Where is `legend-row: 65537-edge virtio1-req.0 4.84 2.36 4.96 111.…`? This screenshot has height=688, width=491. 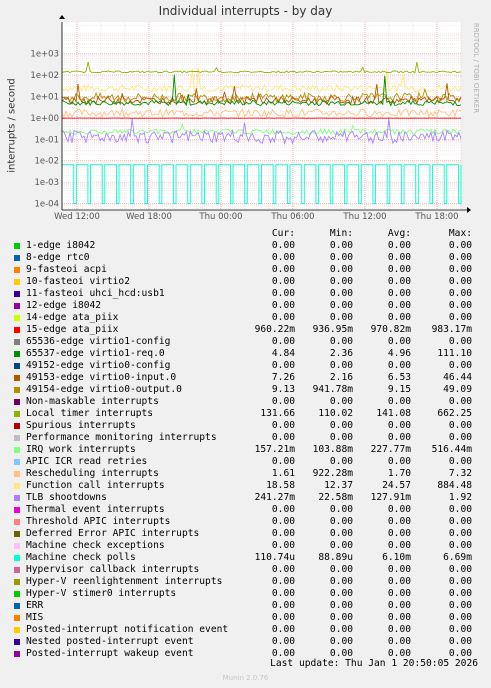 legend-row: 65537-edge virtio1-req.0 4.84 2.36 4.96 111.… is located at coordinates (247, 354).